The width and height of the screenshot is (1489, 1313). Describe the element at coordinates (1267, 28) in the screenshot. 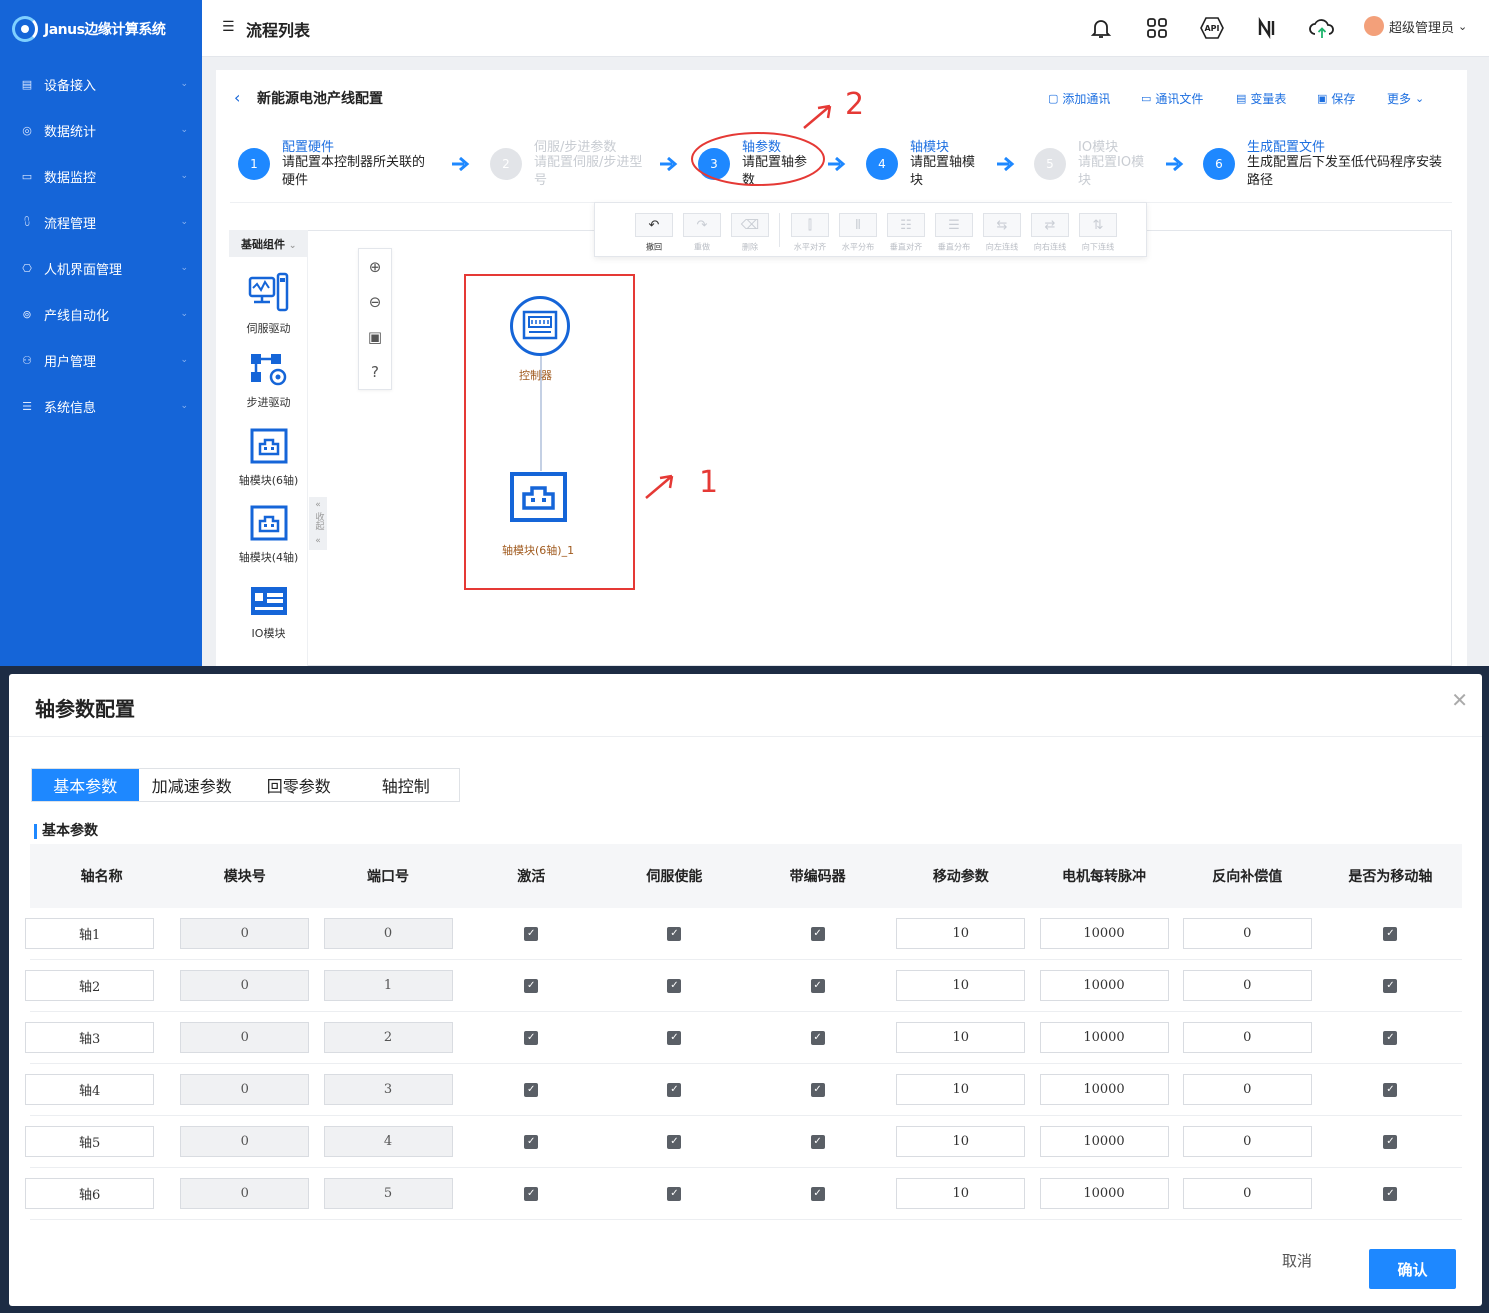

I see `nfc-icon` at that location.